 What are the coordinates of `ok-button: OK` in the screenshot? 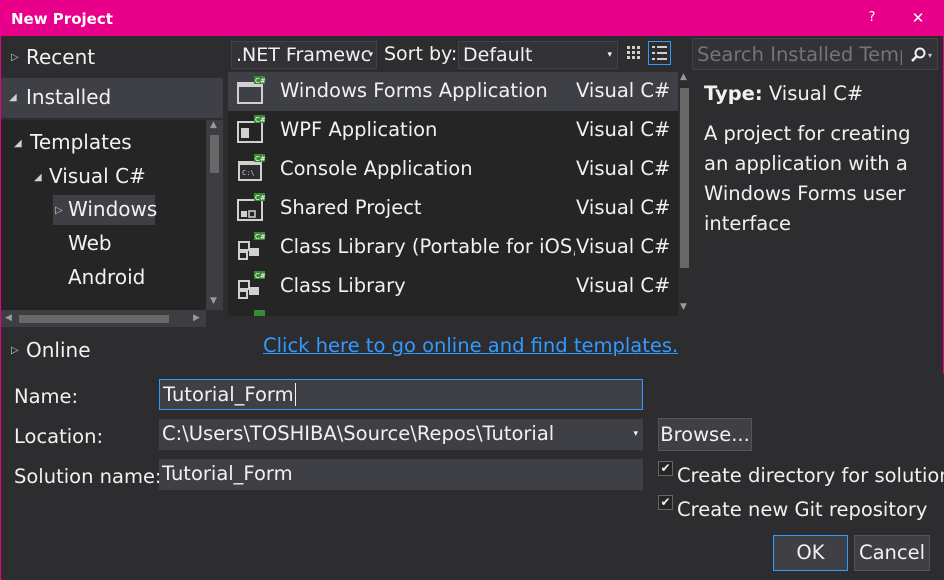 It's located at (810, 553).